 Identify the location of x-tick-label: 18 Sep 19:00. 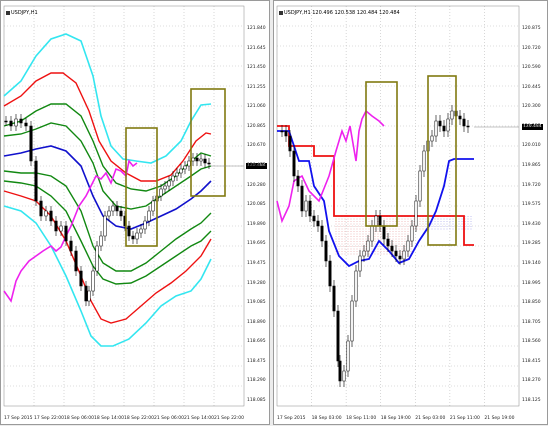
(395, 418).